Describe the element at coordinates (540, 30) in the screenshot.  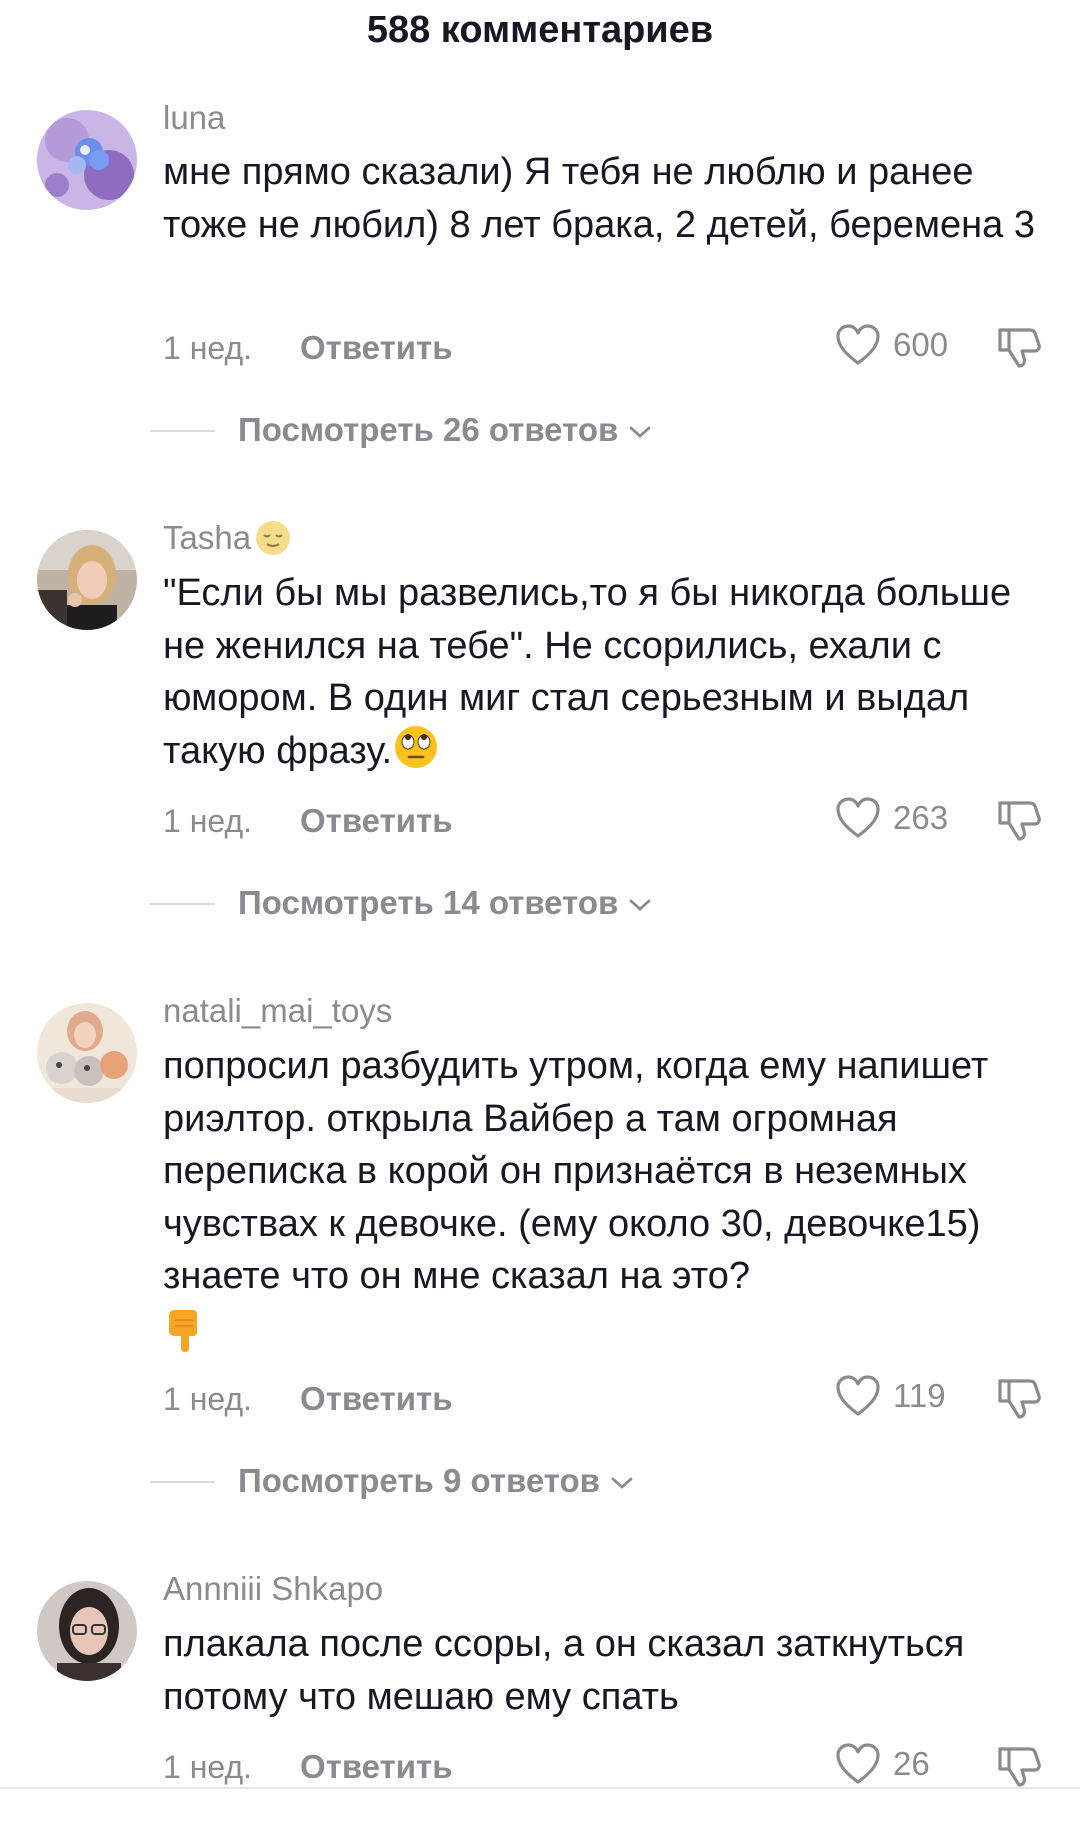
I see `comments-count-title: 588 комментариев` at that location.